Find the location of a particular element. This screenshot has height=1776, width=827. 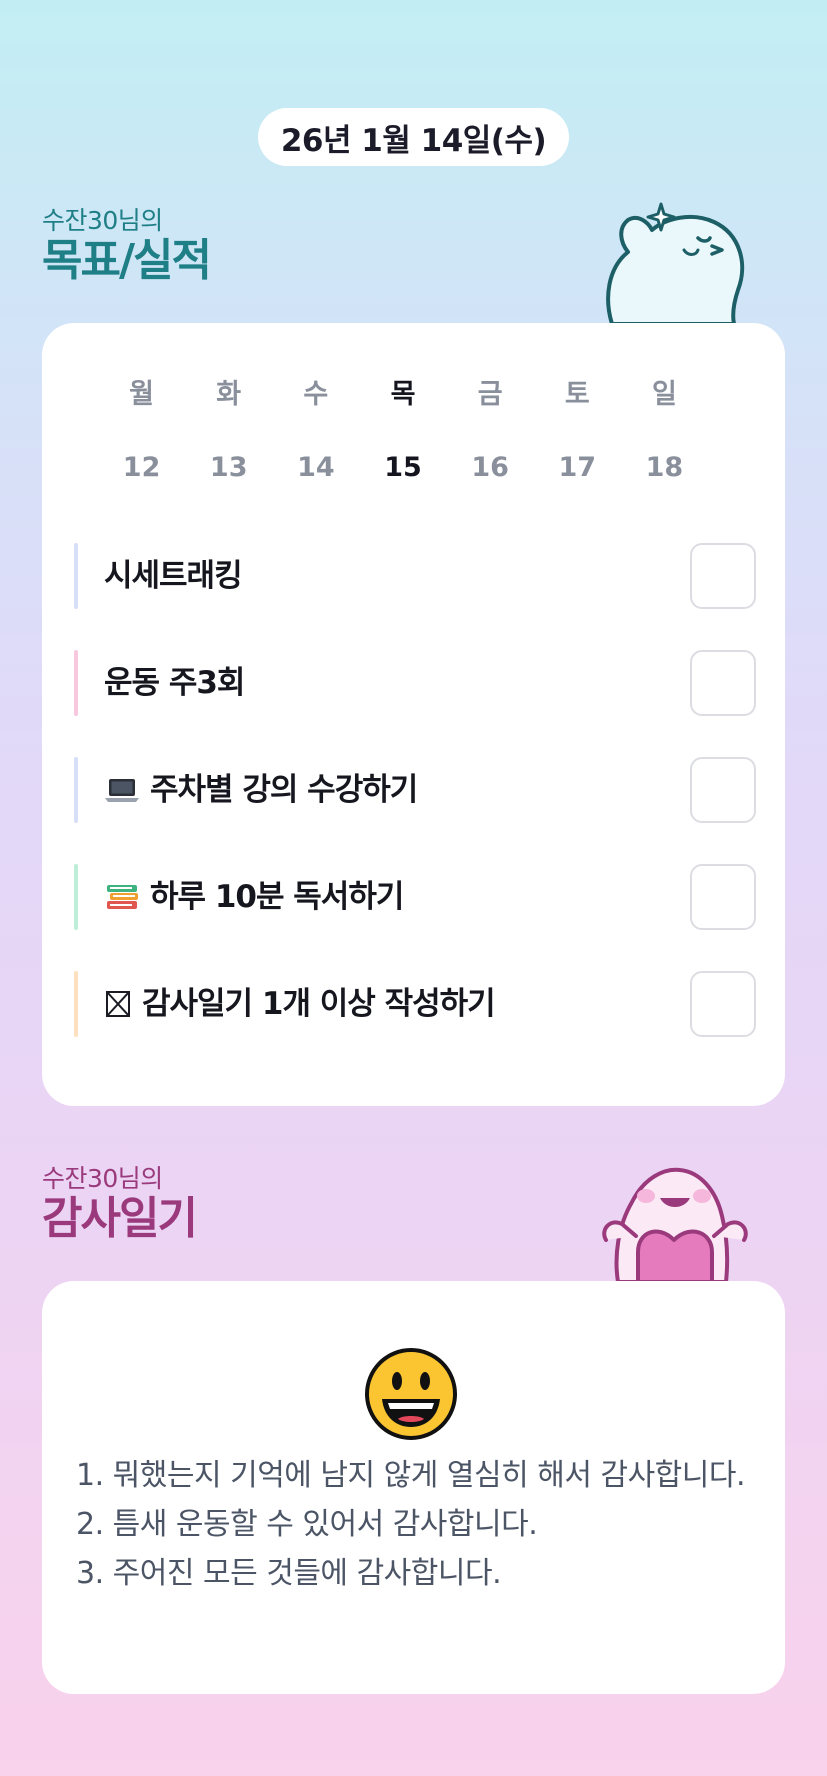

date-14: 14 is located at coordinates (315, 468).